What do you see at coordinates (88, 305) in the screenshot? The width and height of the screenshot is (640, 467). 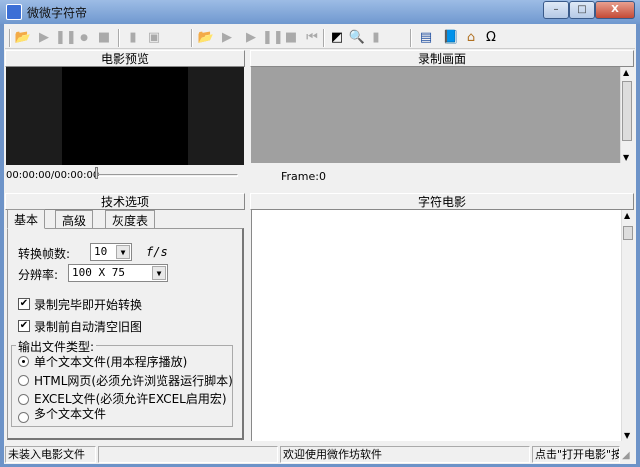 I see `auto-convert-label: 录制完毕即开始转换` at bounding box center [88, 305].